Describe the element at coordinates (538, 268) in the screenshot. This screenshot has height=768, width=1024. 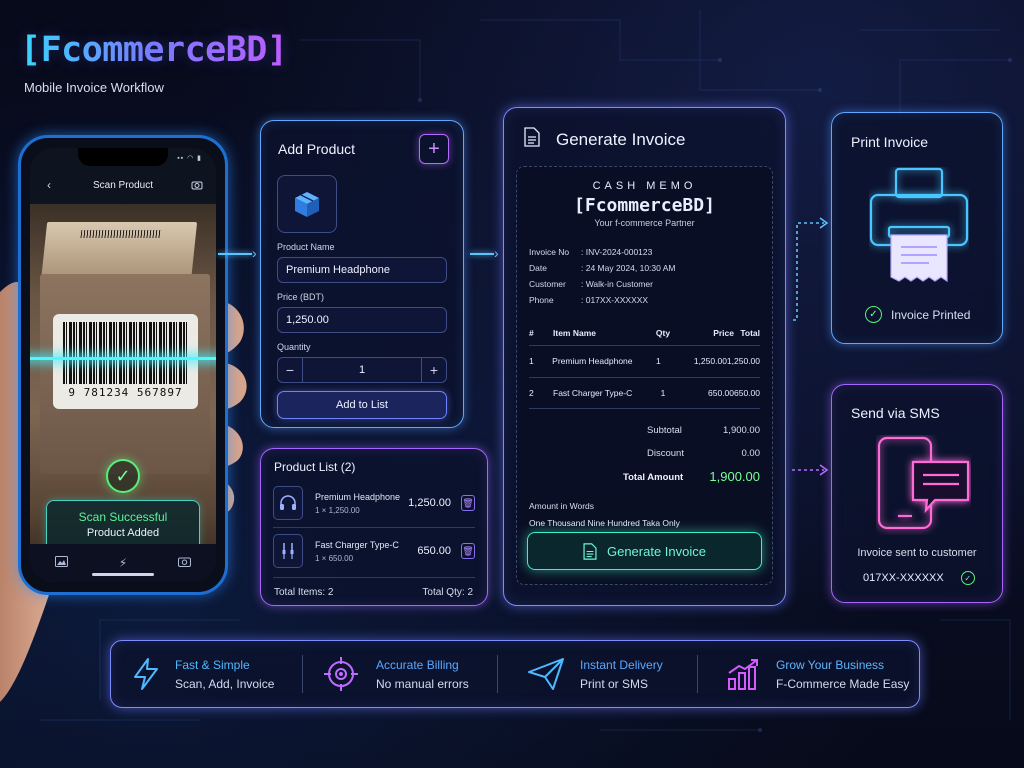
I see `info-key: Date` at that location.